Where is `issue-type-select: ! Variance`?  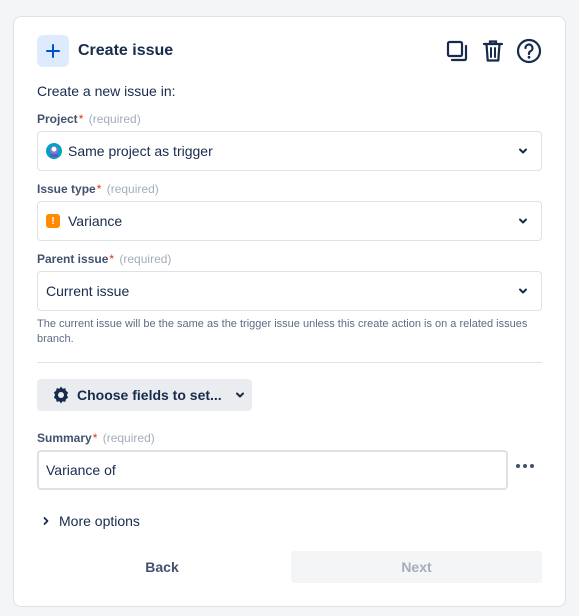 issue-type-select: ! Variance is located at coordinates (289, 221).